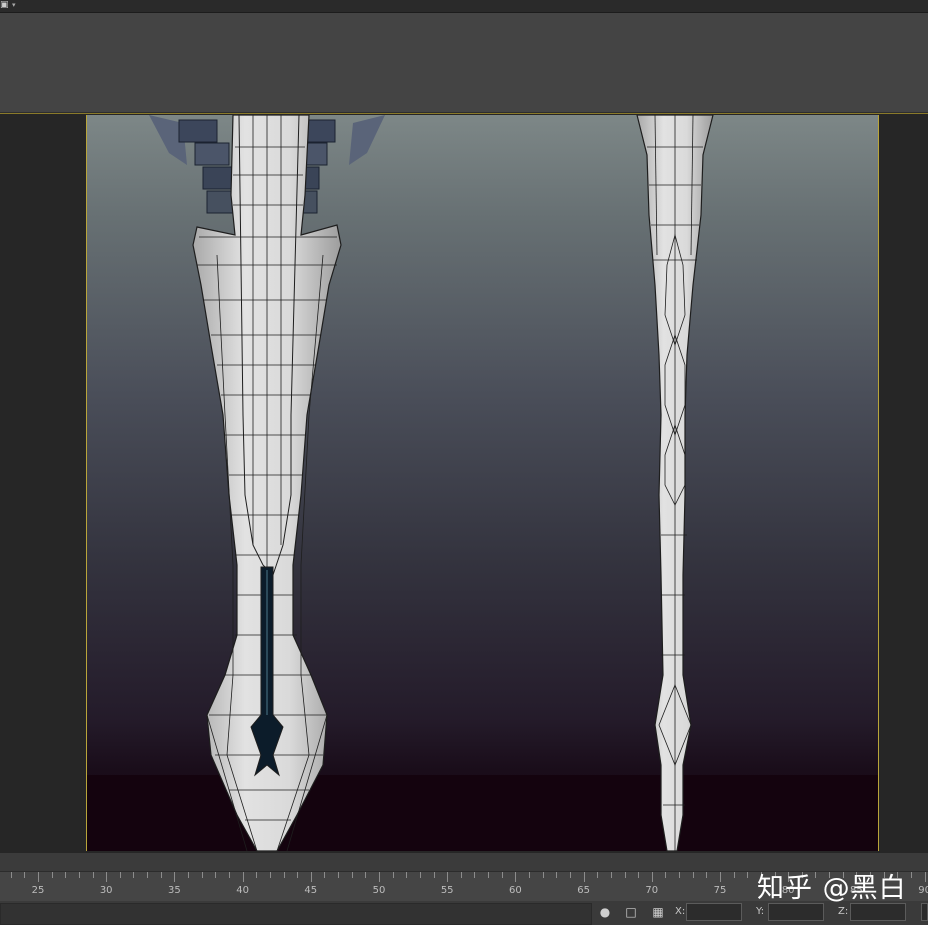 This screenshot has width=928, height=925. I want to click on ruler-label: 40, so click(242, 890).